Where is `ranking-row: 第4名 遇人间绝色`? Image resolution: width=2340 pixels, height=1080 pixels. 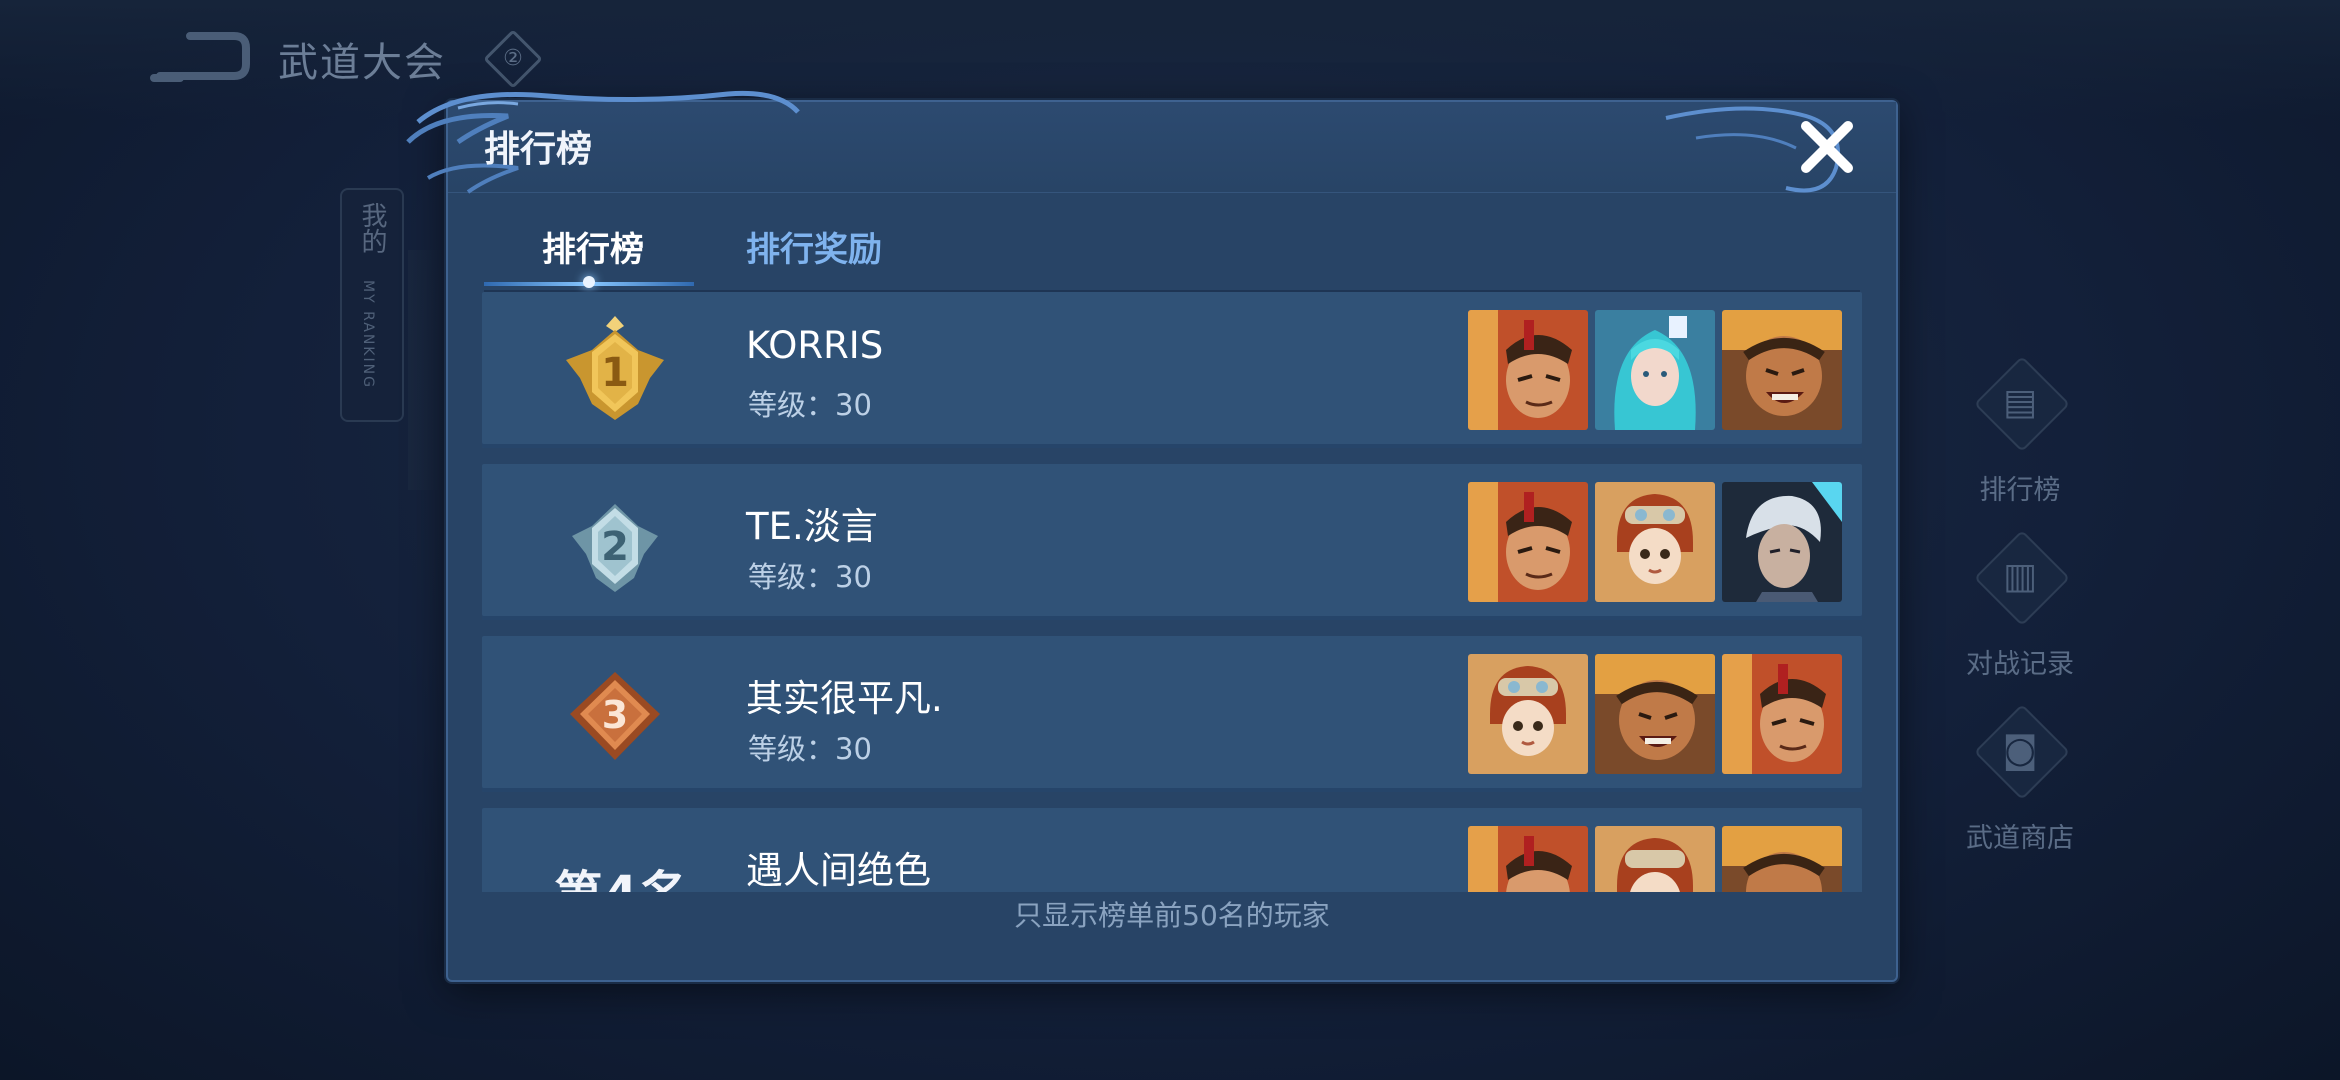
ranking-row: 第4名 遇人间绝色 is located at coordinates (1172, 850).